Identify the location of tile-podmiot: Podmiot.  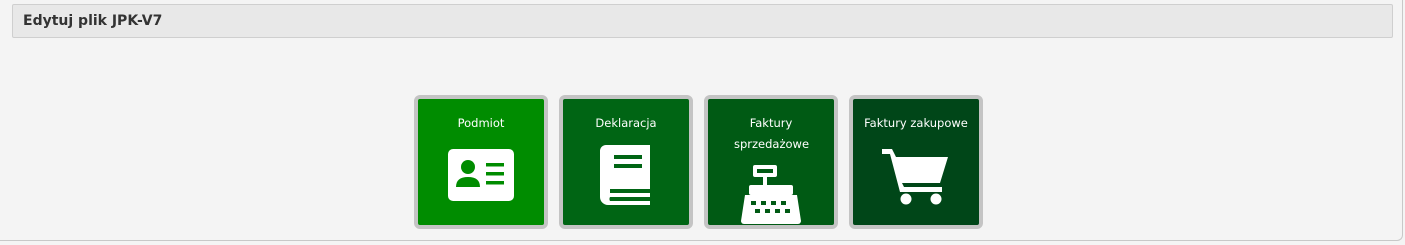
(481, 162).